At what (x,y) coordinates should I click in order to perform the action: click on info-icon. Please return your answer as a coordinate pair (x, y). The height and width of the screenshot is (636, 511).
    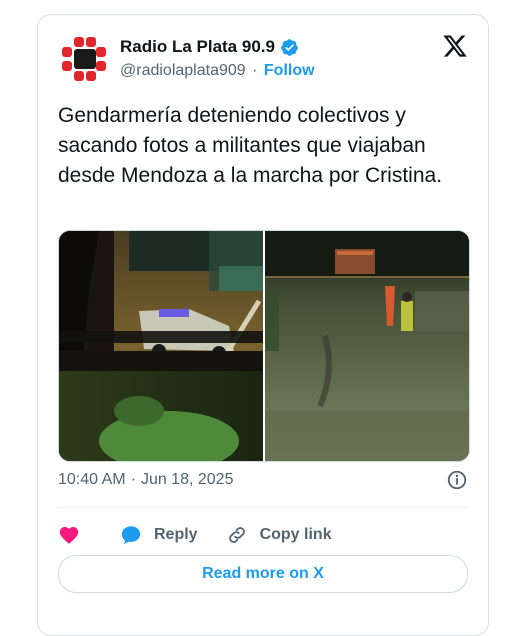
    Looking at the image, I should click on (457, 480).